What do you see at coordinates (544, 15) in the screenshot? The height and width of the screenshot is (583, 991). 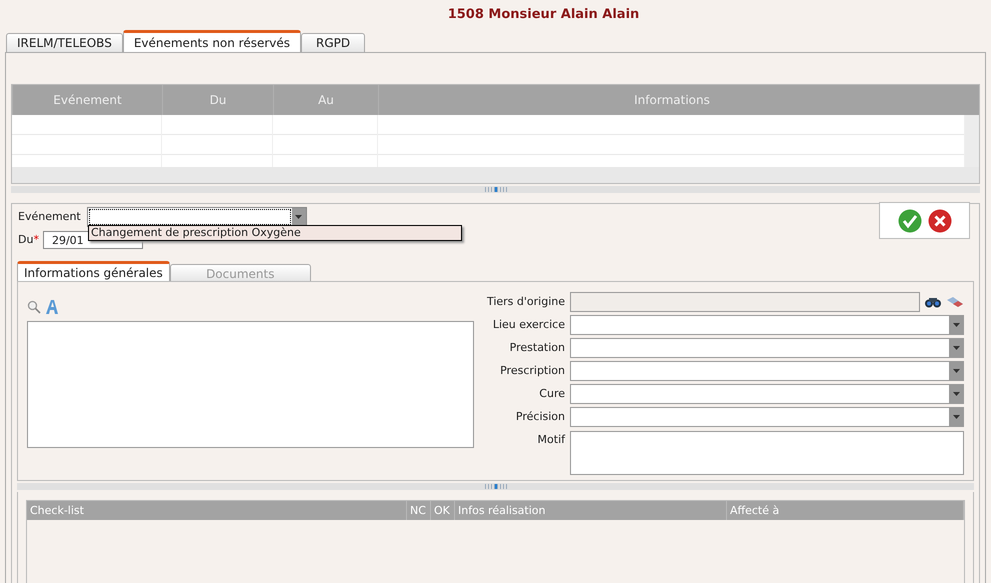 I see `patient-title: 1508 Monsieur Alain Alain` at bounding box center [544, 15].